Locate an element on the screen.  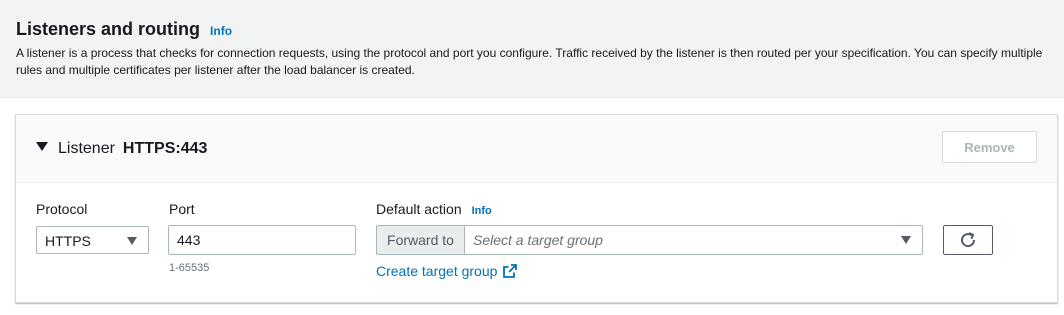
protocol-select: HTTPS is located at coordinates (92, 240).